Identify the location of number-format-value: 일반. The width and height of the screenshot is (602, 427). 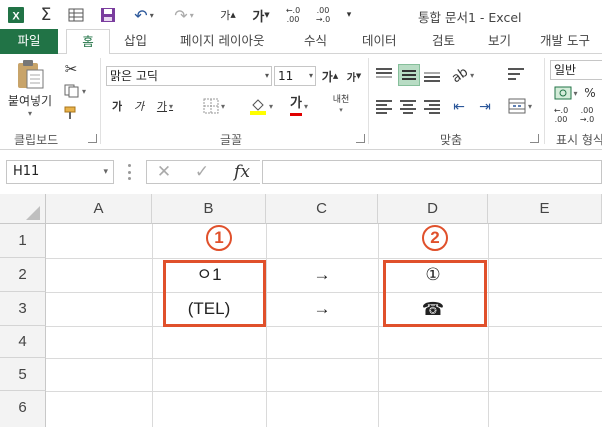
(565, 70).